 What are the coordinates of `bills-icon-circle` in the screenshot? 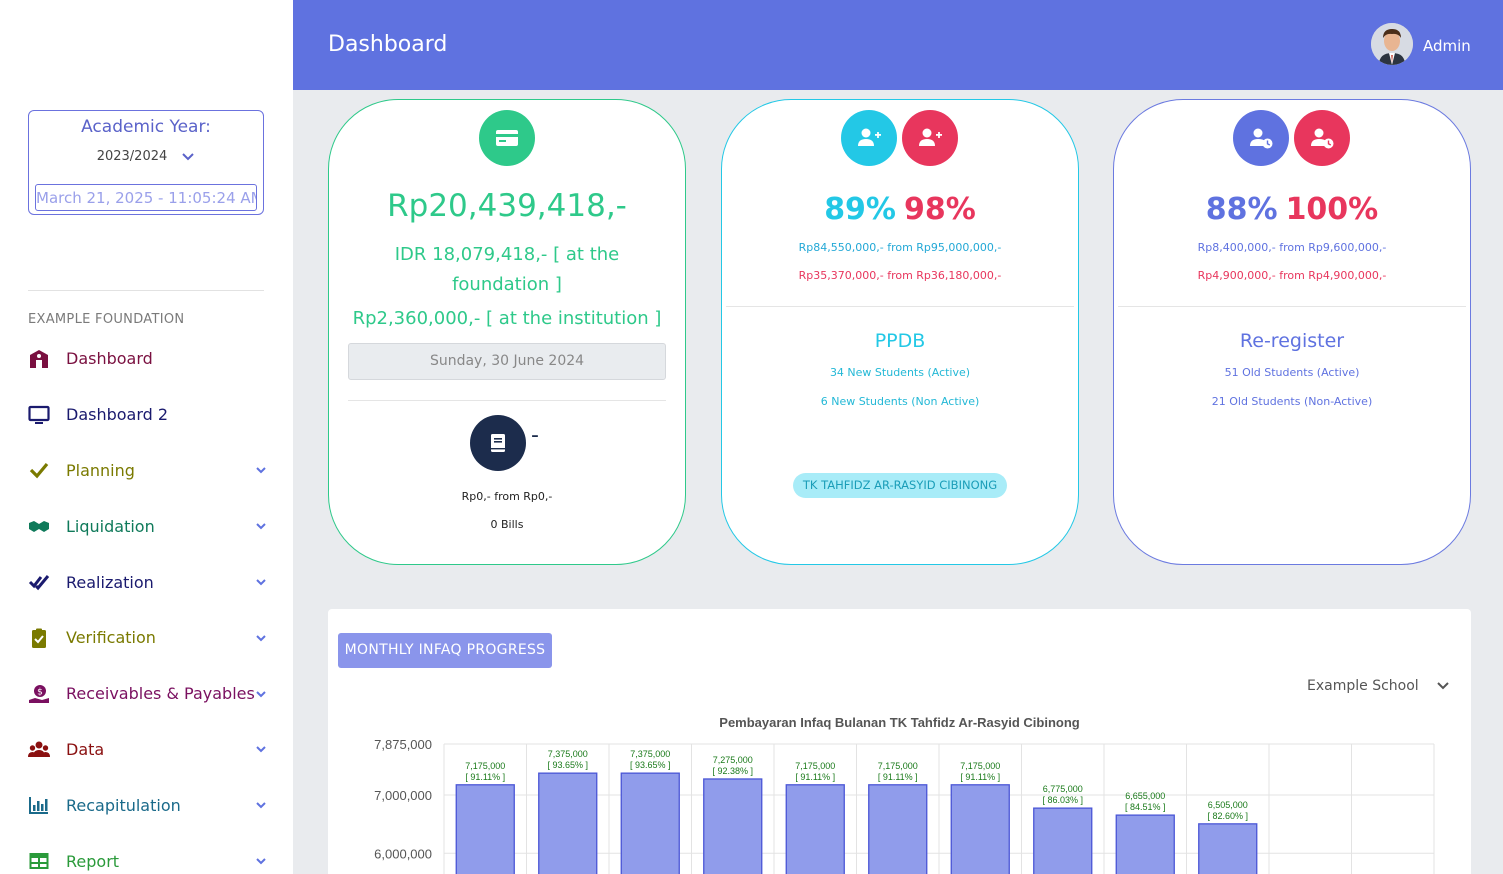 It's located at (498, 443).